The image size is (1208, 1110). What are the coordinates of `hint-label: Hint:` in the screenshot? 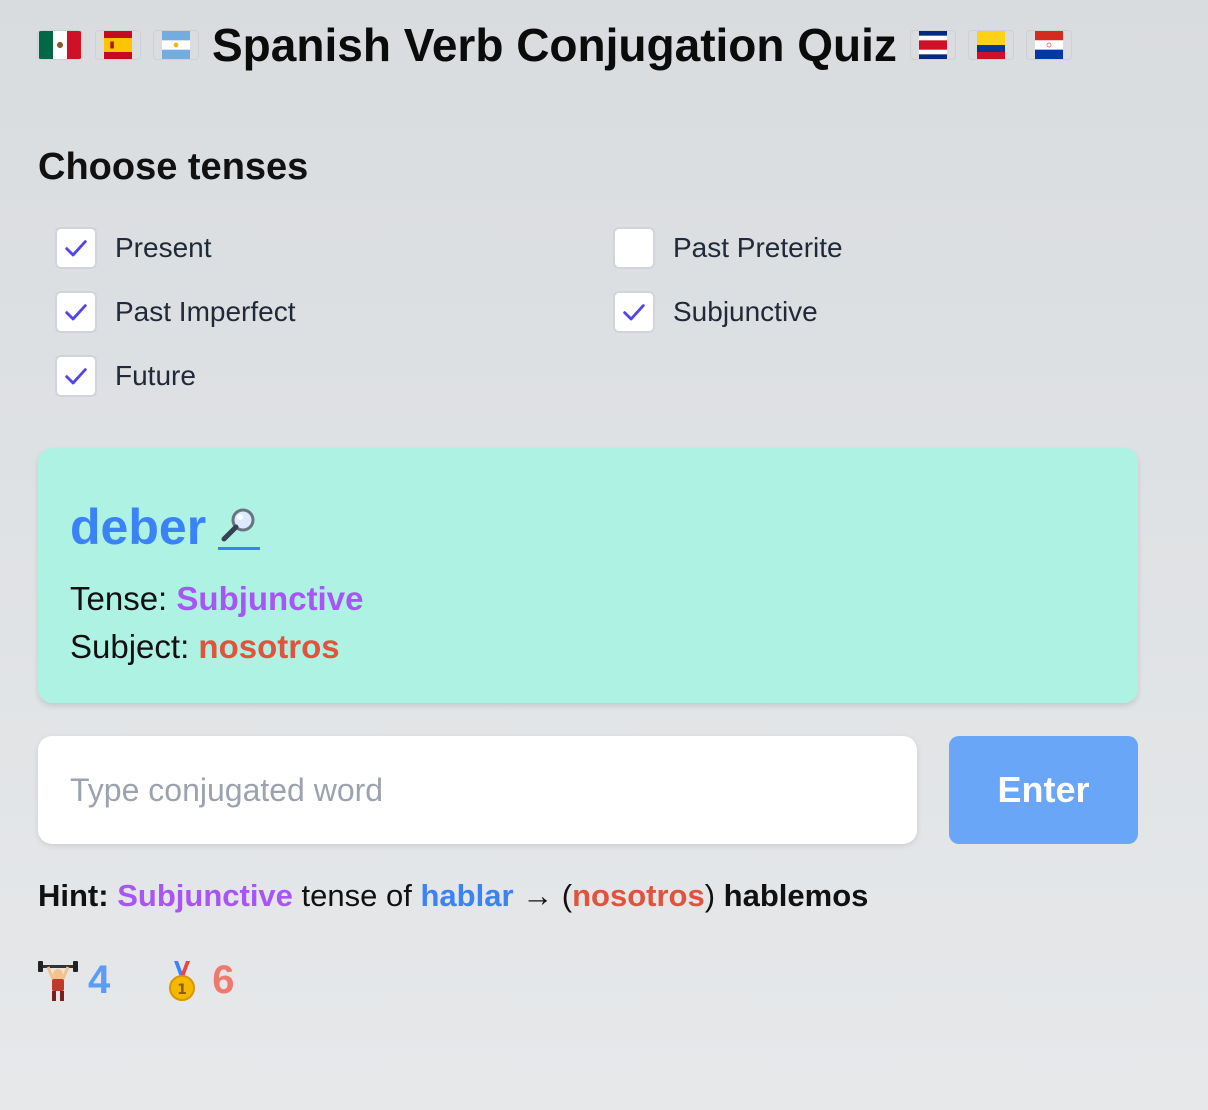 It's located at (73, 895).